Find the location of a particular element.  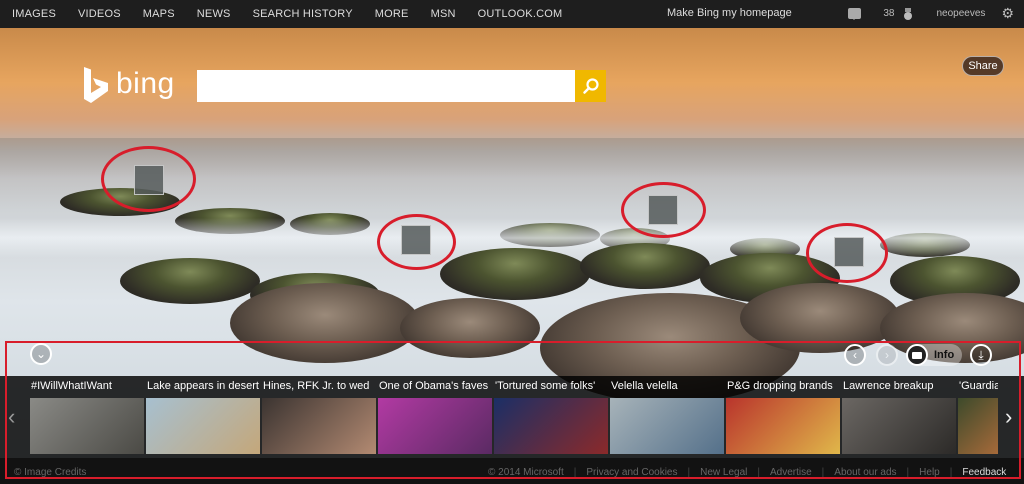

carousel-controls: ⌄ ‹ › ⤓ is located at coordinates (512, 340).